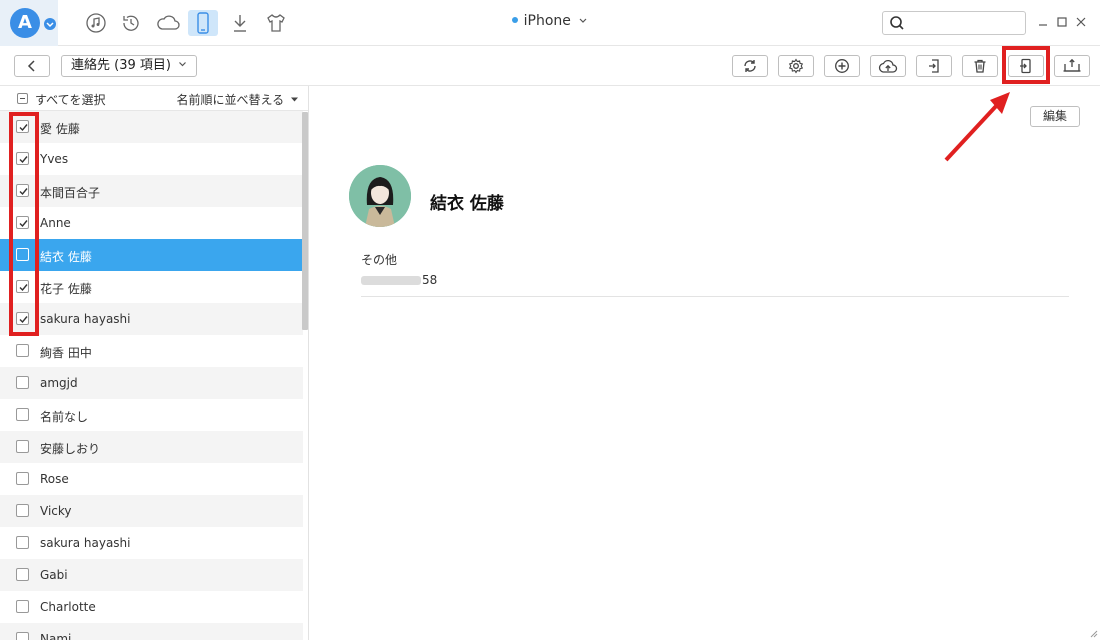 The image size is (1100, 640). Describe the element at coordinates (151, 447) in the screenshot. I see `list-item: 安藤しおり` at that location.